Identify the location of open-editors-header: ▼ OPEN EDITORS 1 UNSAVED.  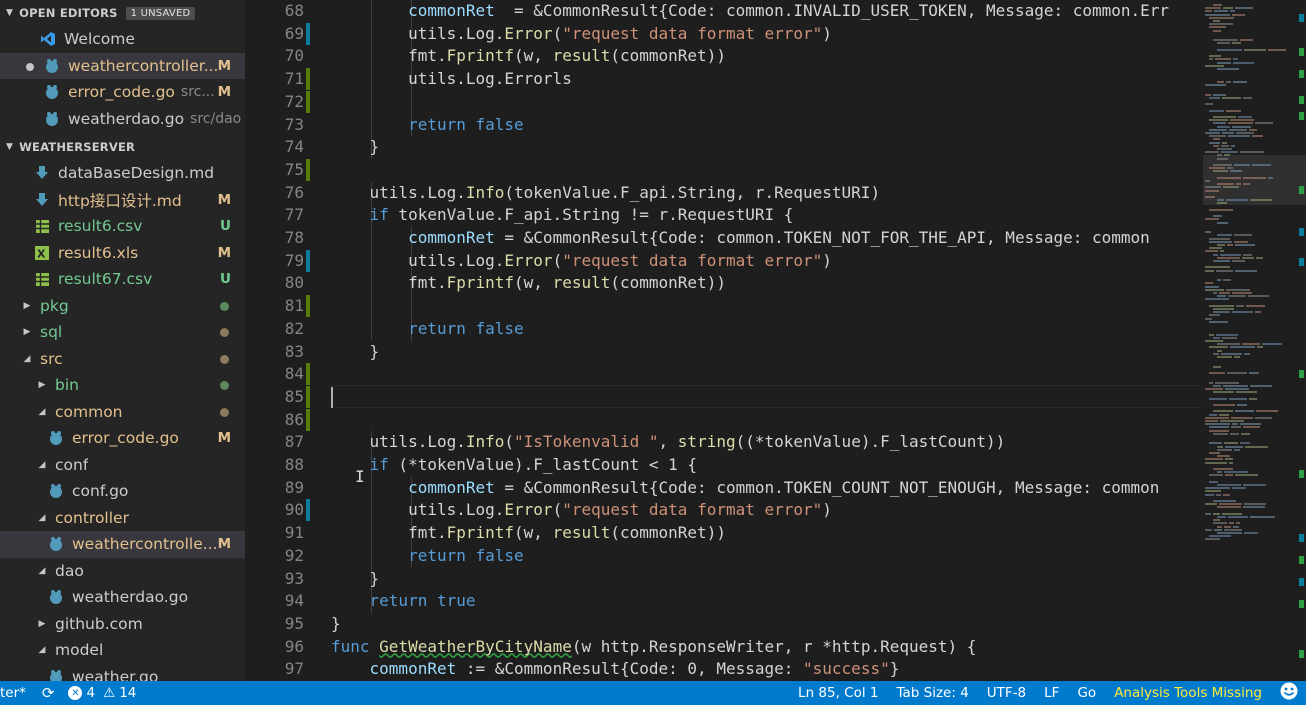
(122, 13).